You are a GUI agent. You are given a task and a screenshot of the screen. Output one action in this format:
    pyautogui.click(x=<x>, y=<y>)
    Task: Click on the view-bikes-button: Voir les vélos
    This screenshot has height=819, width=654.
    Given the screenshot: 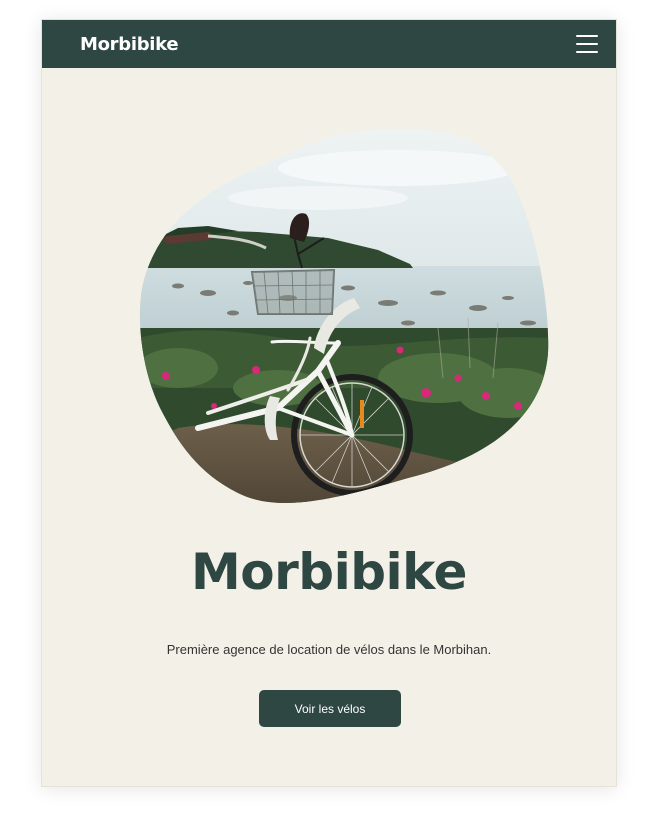 What is the action you would take?
    pyautogui.click(x=330, y=708)
    